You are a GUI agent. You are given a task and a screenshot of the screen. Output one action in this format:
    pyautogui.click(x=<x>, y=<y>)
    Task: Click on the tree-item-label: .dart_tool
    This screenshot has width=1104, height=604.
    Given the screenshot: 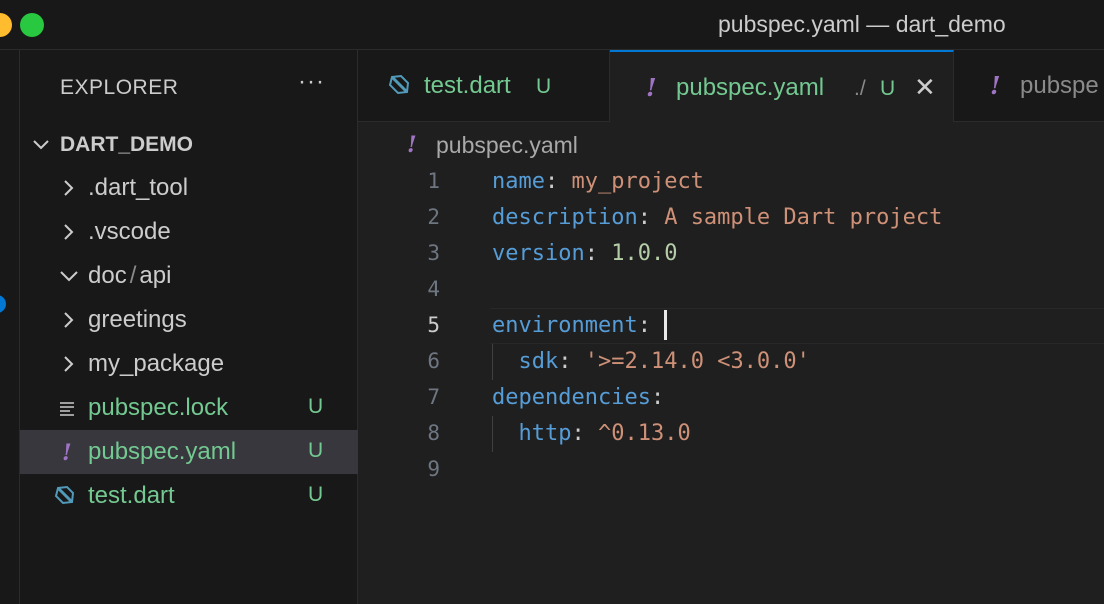 What is the action you would take?
    pyautogui.click(x=138, y=187)
    